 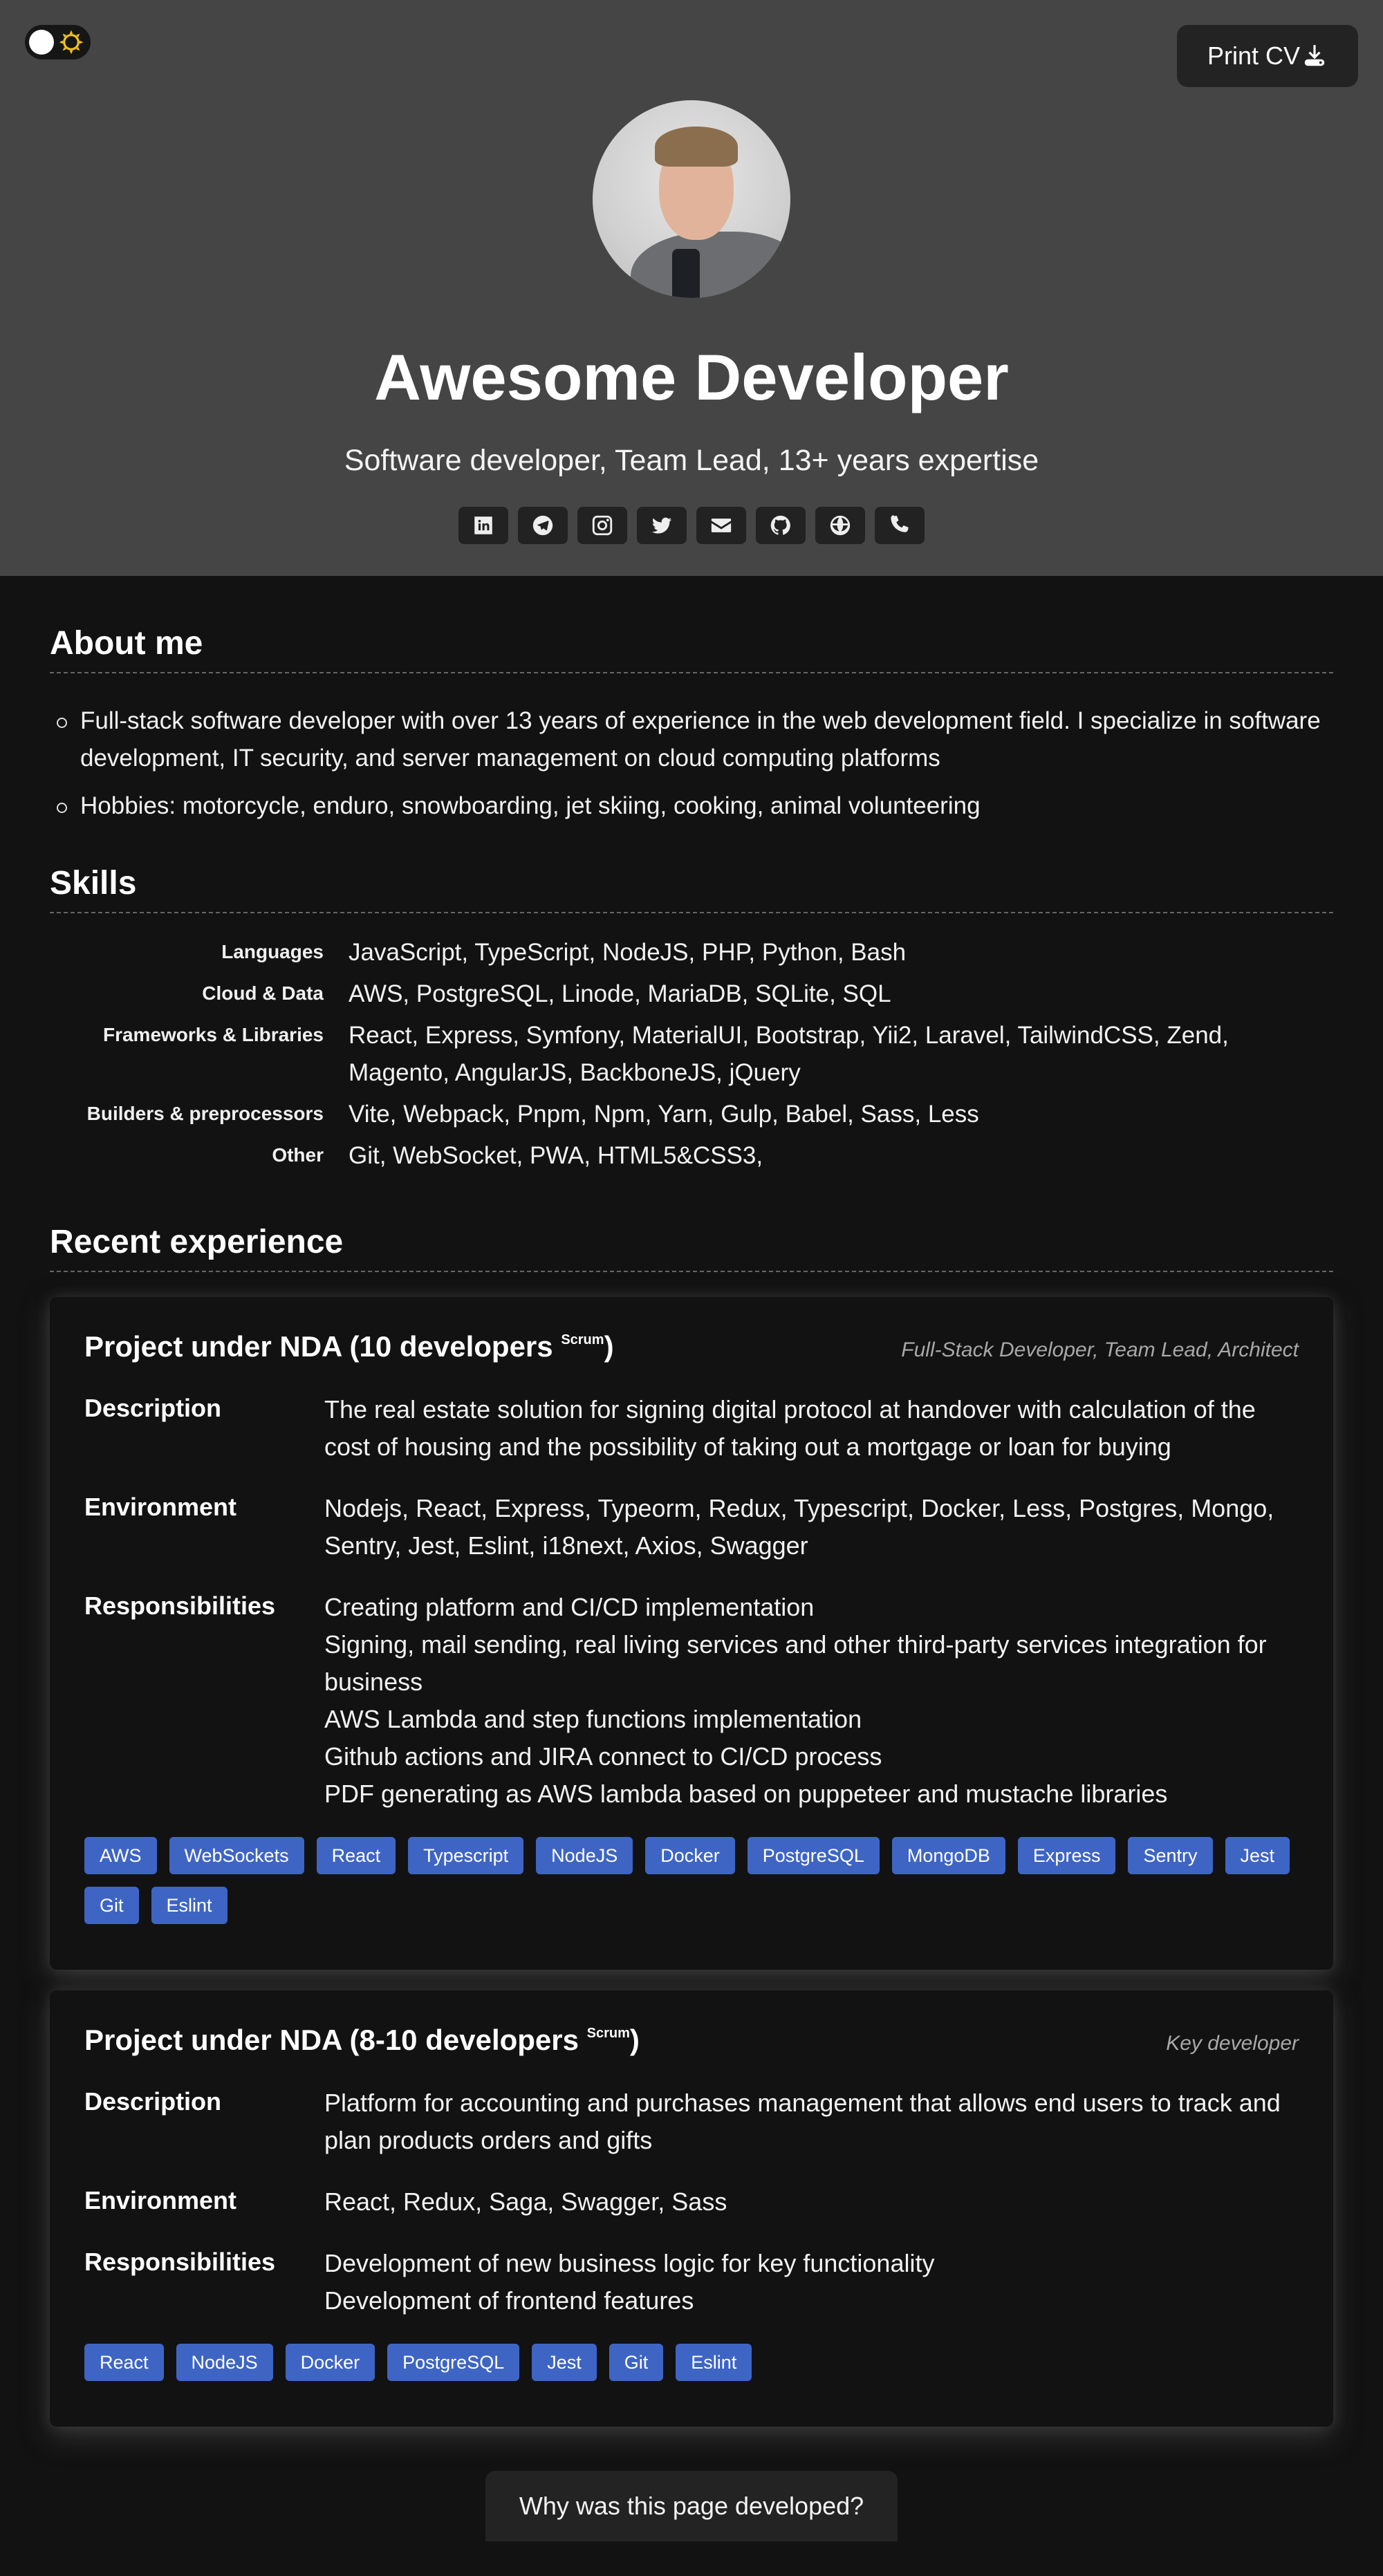 I want to click on telegram-link, so click(x=543, y=525).